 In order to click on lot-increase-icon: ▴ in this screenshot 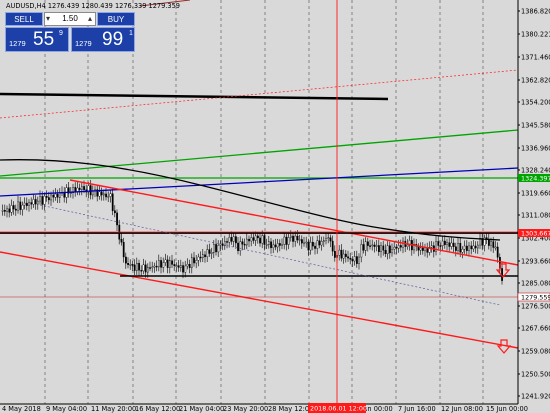, I will do `click(90, 19)`.